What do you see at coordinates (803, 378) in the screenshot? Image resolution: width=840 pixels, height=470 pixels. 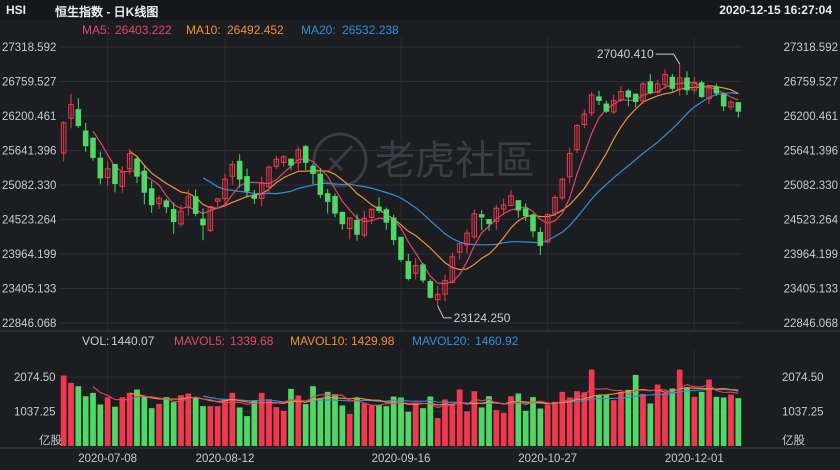 I see `volume-tick-right: 2074.50` at bounding box center [803, 378].